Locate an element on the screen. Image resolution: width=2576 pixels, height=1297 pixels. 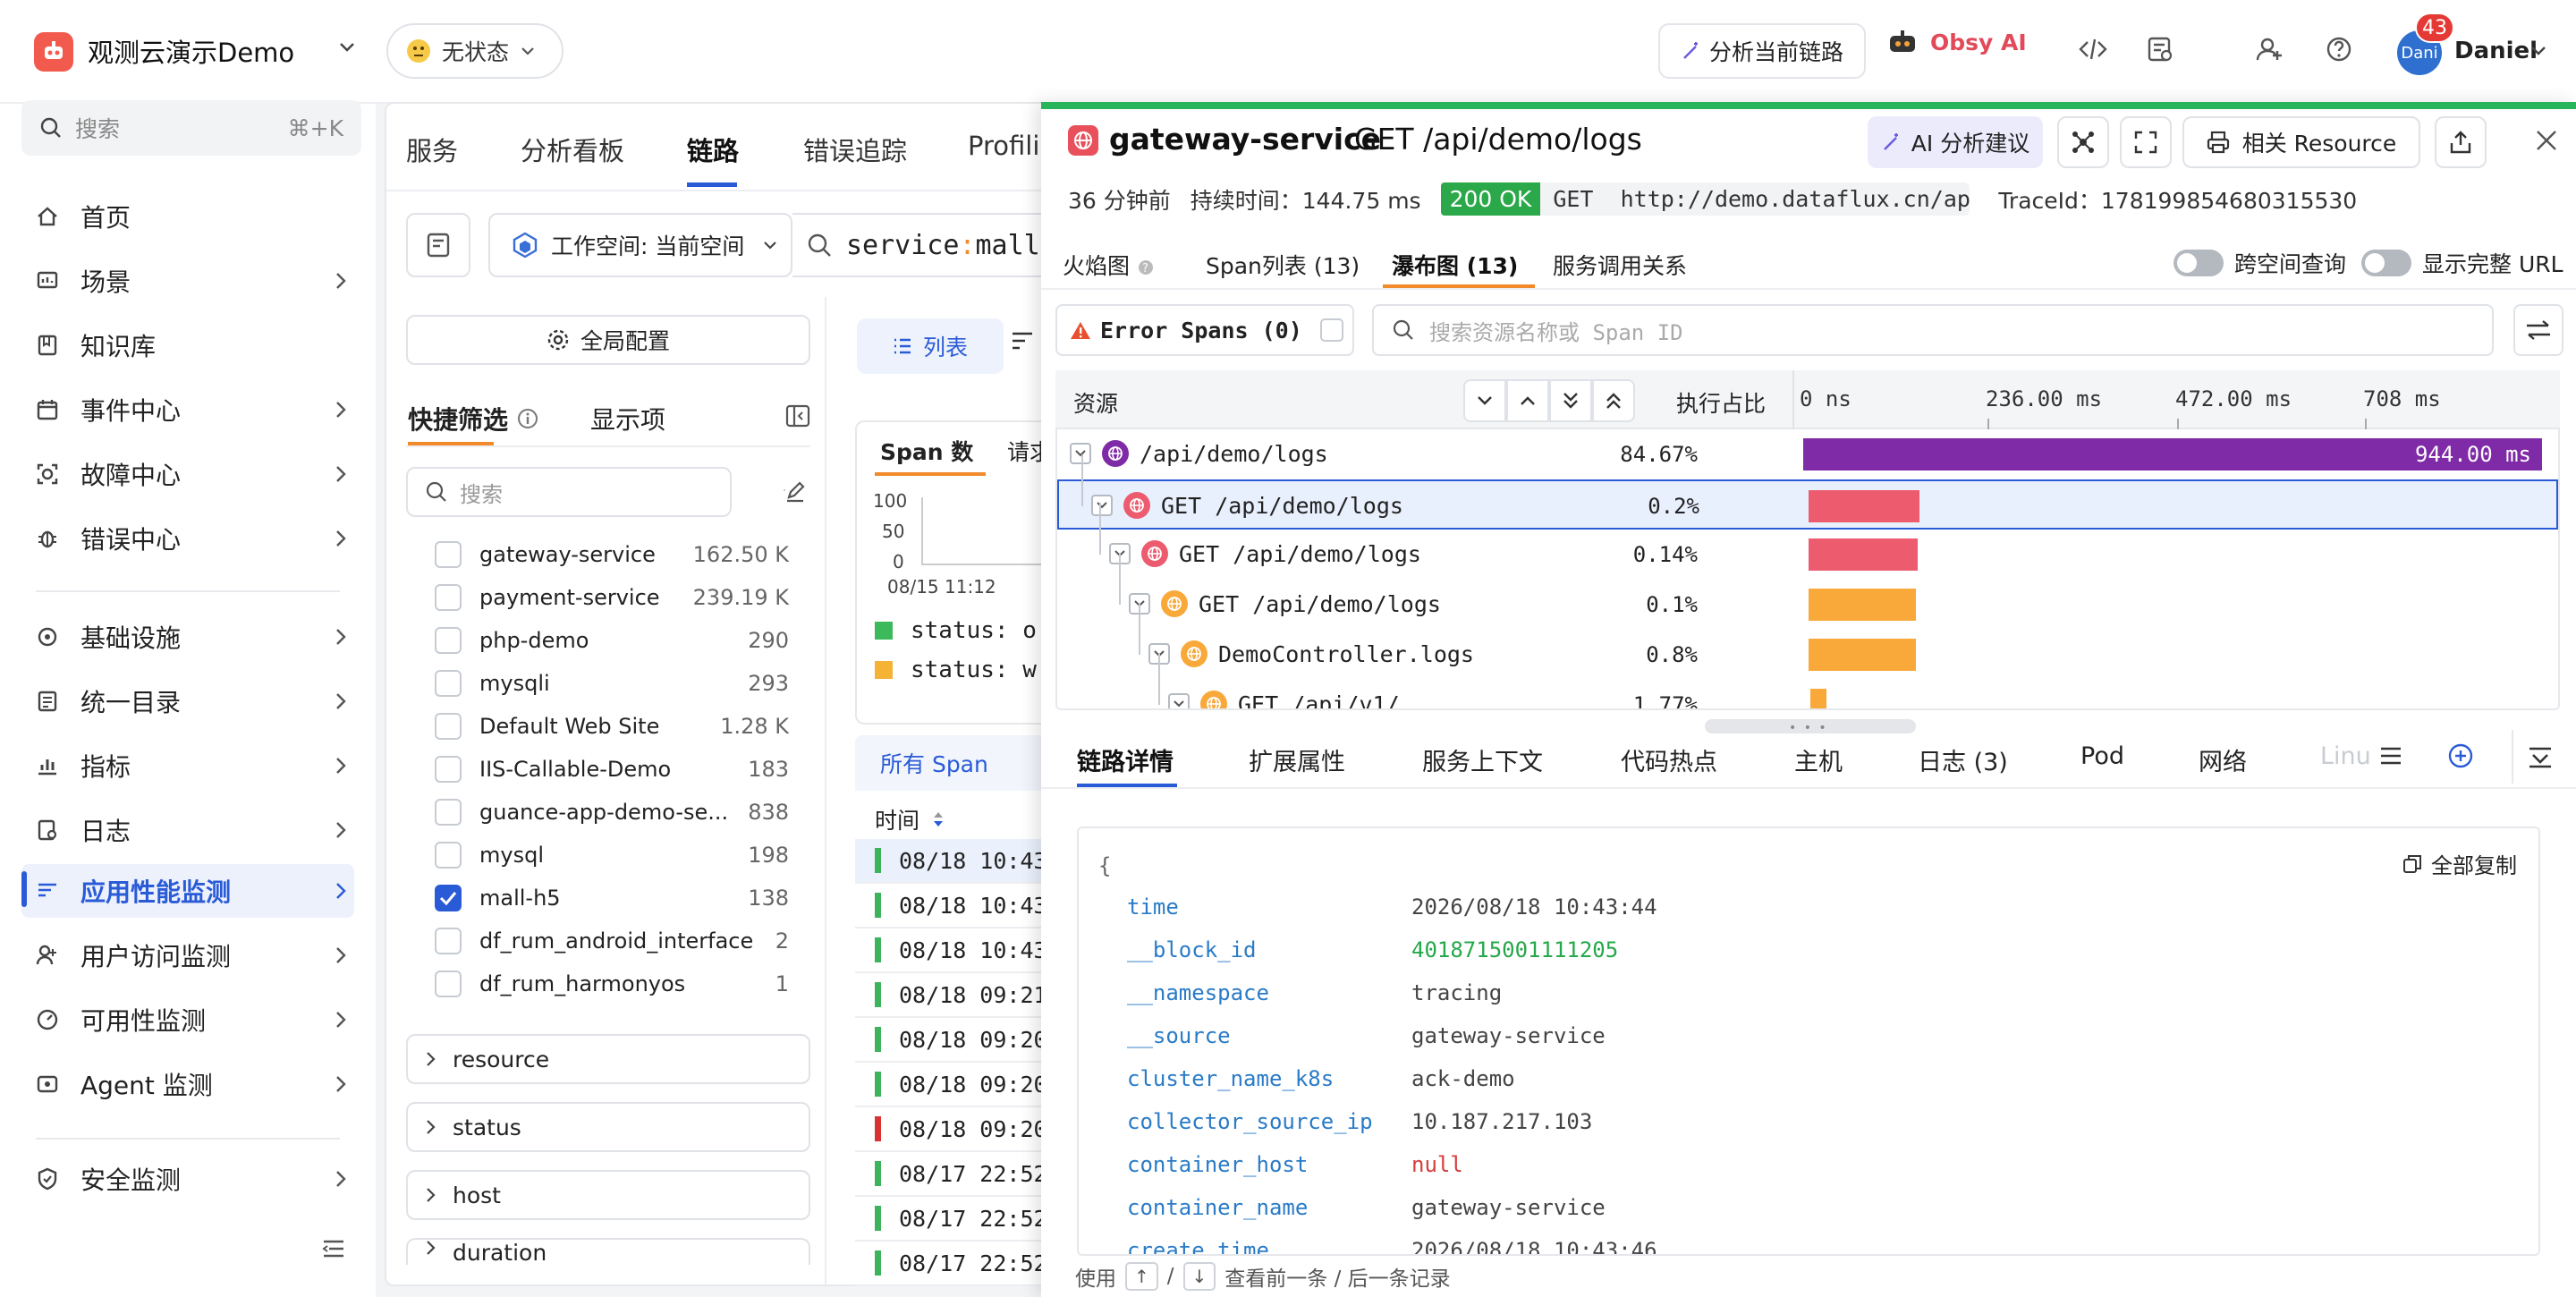
sidebar-item-7: 统一目录 is located at coordinates (187, 701).